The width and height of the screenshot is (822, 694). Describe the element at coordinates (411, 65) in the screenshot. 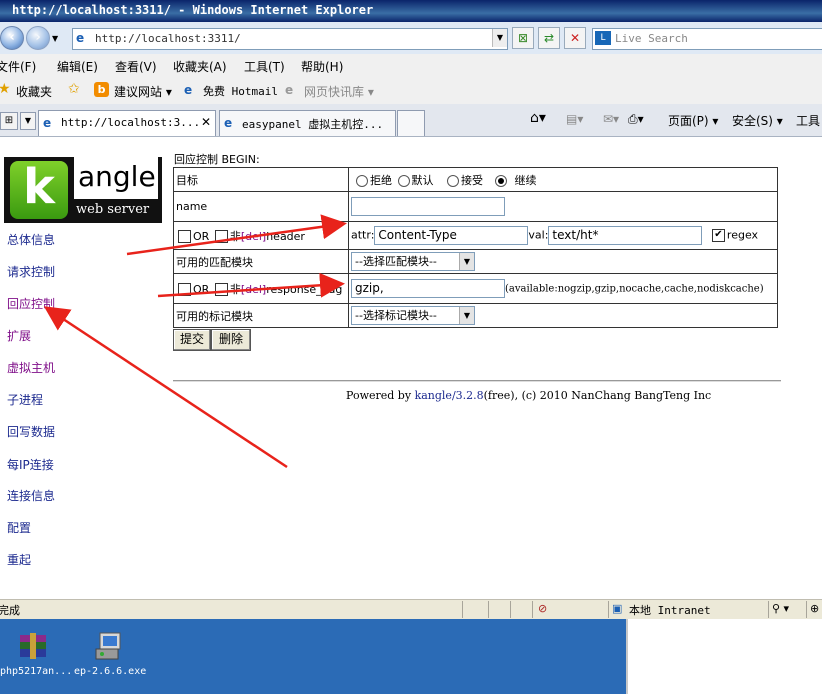

I see `menu-bar: 文件(F) 编辑(E) 查看(V) 收藏夹(A) 工具(T) 帮助(H)` at that location.